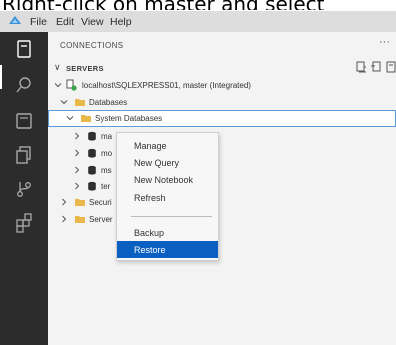 This screenshot has height=345, width=396. What do you see at coordinates (222, 219) in the screenshot?
I see `server-objects-node: Server` at bounding box center [222, 219].